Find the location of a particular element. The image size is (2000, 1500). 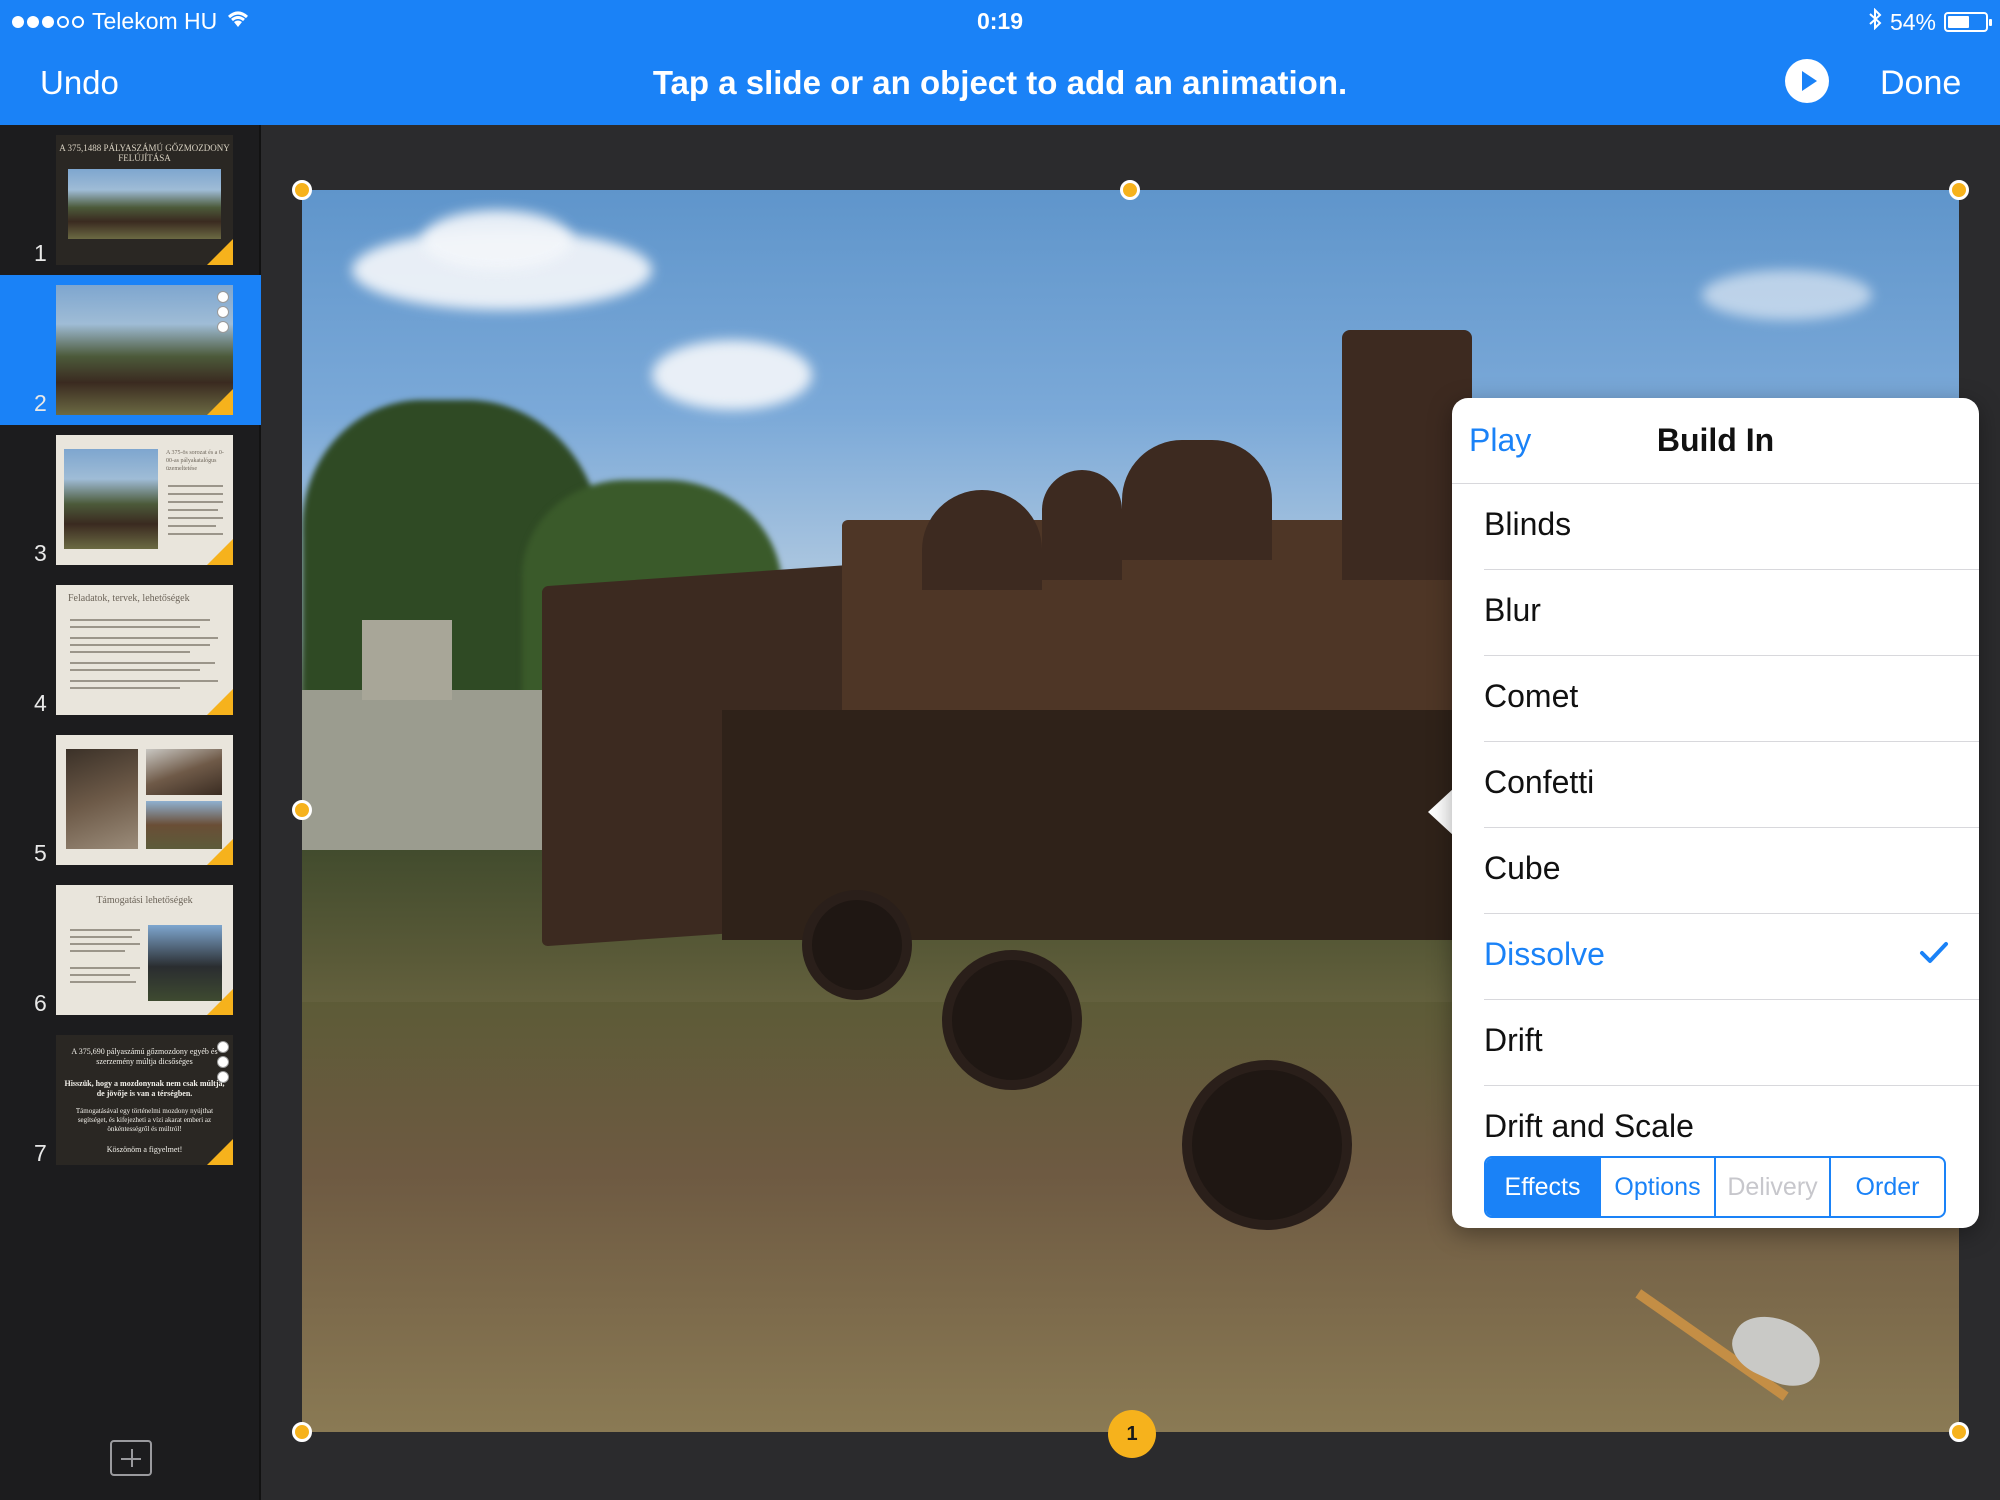

resize-handle-top-left is located at coordinates (302, 190).